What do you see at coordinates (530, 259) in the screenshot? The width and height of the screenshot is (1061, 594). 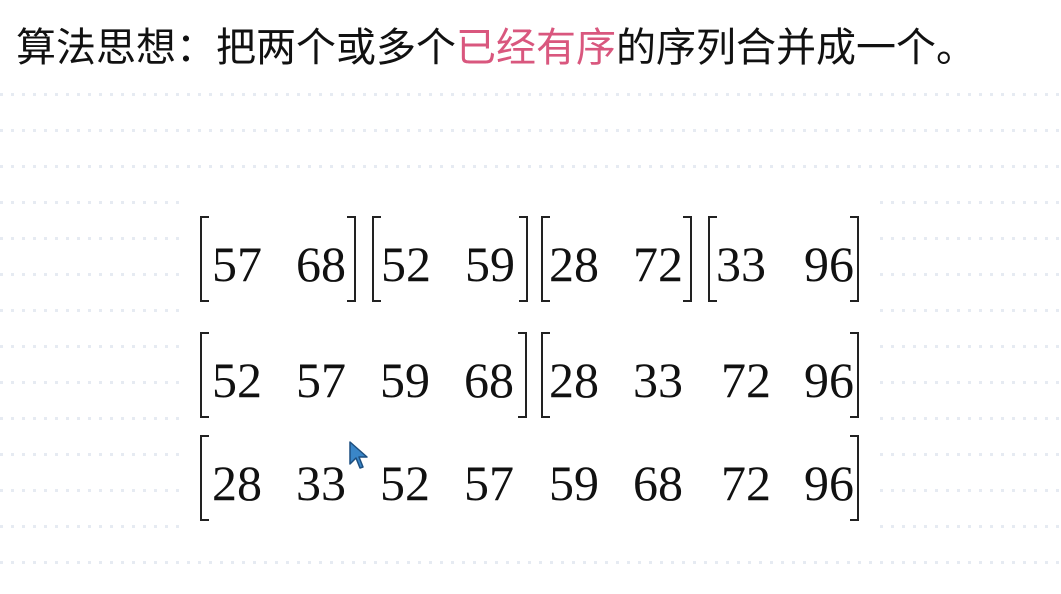 I see `merge-row-1: 57 68 52 59 28 72 33 96` at bounding box center [530, 259].